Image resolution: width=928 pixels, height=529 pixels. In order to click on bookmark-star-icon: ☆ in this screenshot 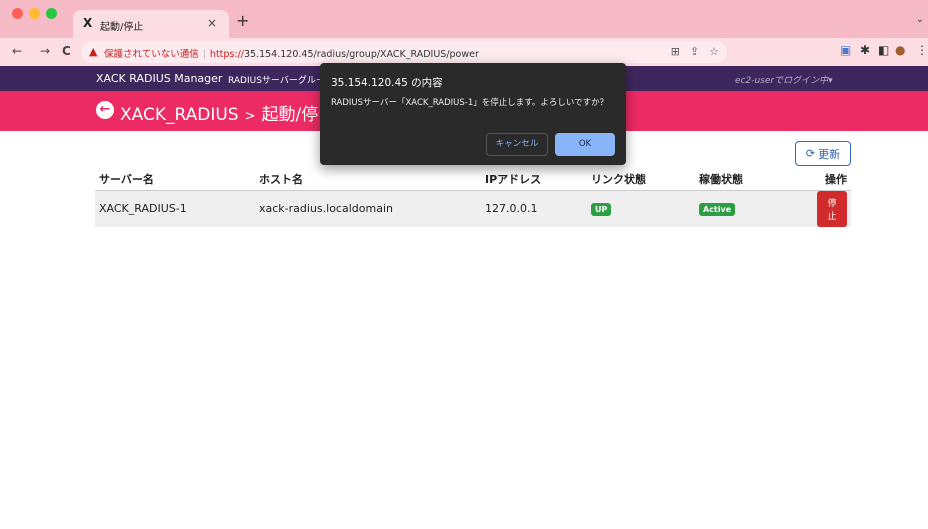, I will do `click(714, 51)`.